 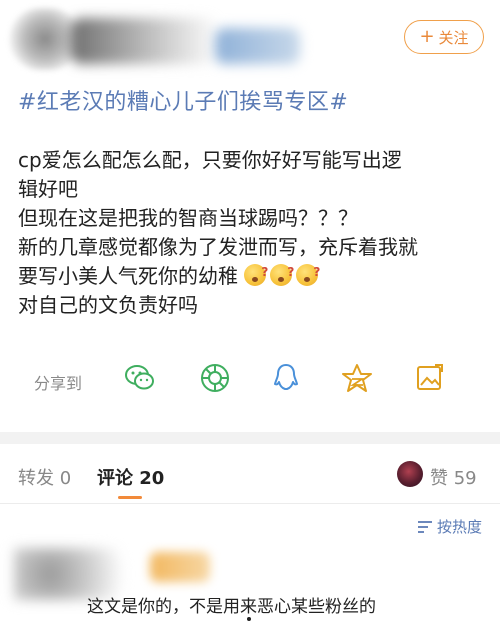 I want to click on post-line: 新的几章感觉都像为了发泄而写，充斥着我就, so click(x=218, y=247).